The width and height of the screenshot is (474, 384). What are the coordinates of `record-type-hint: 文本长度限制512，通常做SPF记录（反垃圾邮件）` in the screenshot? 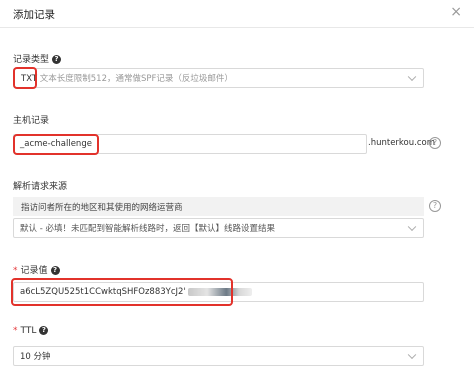 It's located at (136, 79).